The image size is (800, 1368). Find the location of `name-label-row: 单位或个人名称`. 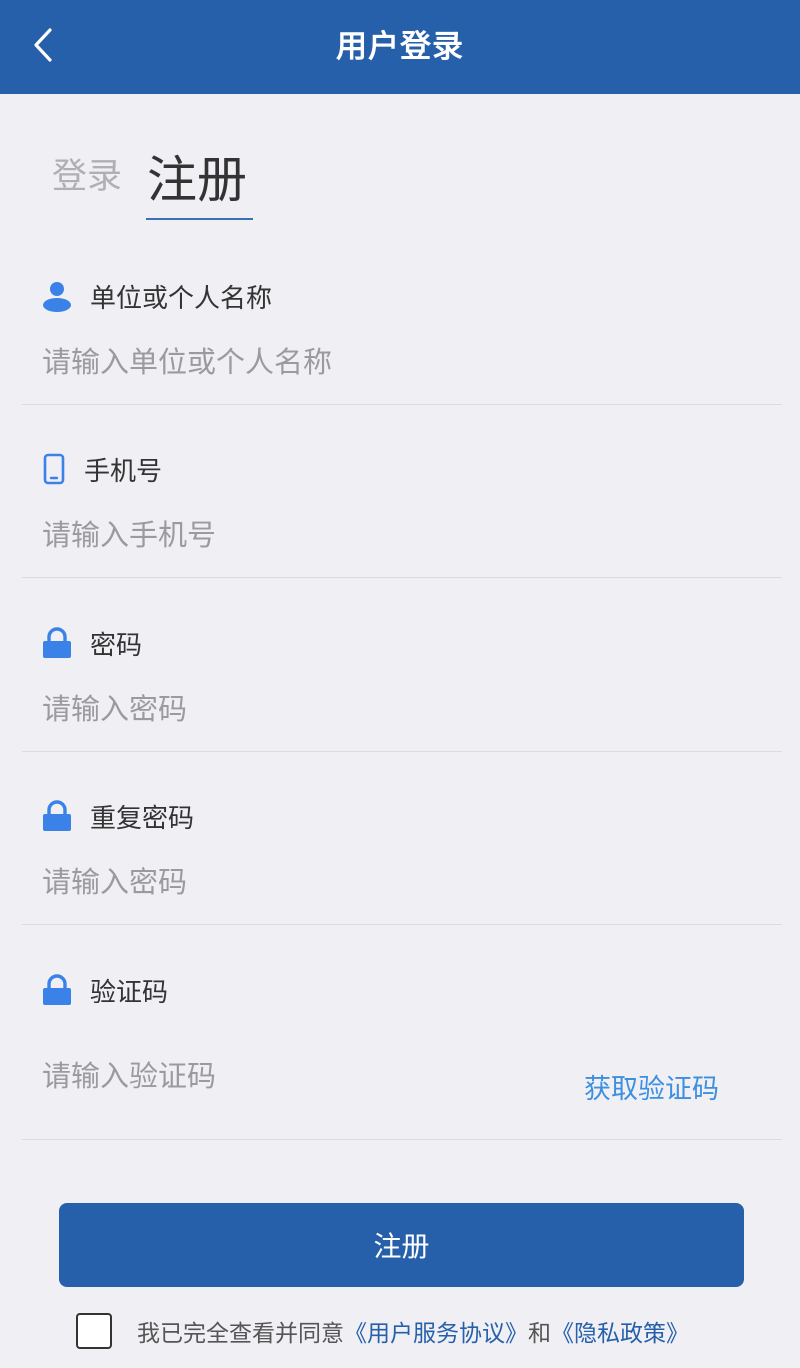

name-label-row: 单位或个人名称 is located at coordinates (156, 296).